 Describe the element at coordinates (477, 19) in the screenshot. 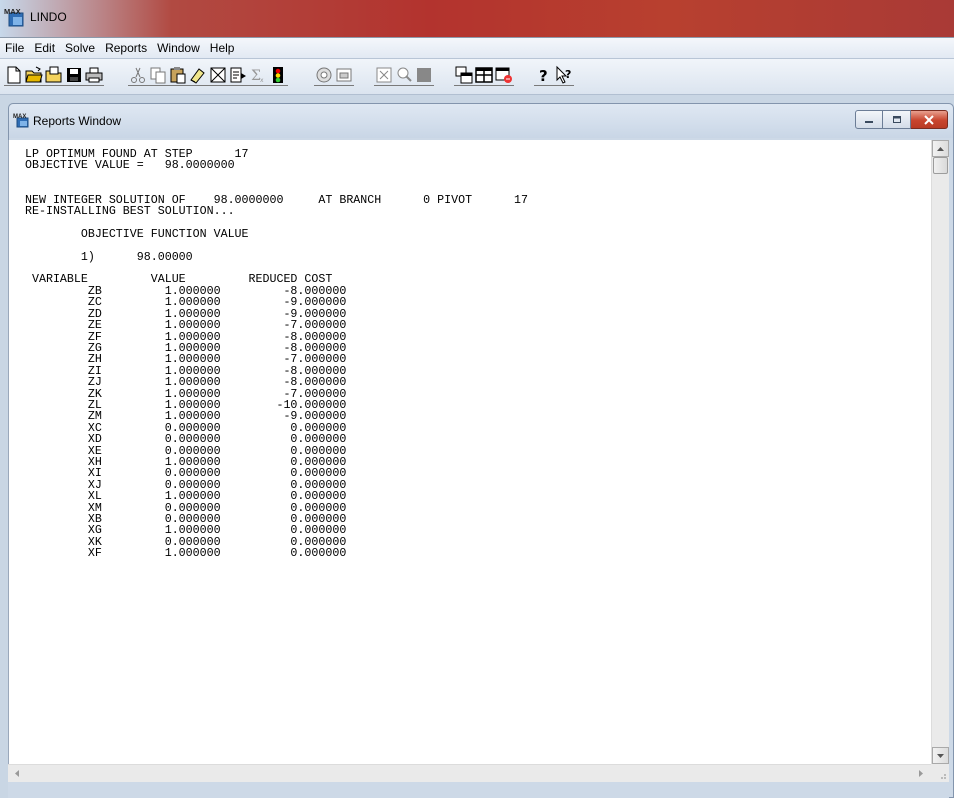

I see `app-title-bar: MAX LINDO` at that location.